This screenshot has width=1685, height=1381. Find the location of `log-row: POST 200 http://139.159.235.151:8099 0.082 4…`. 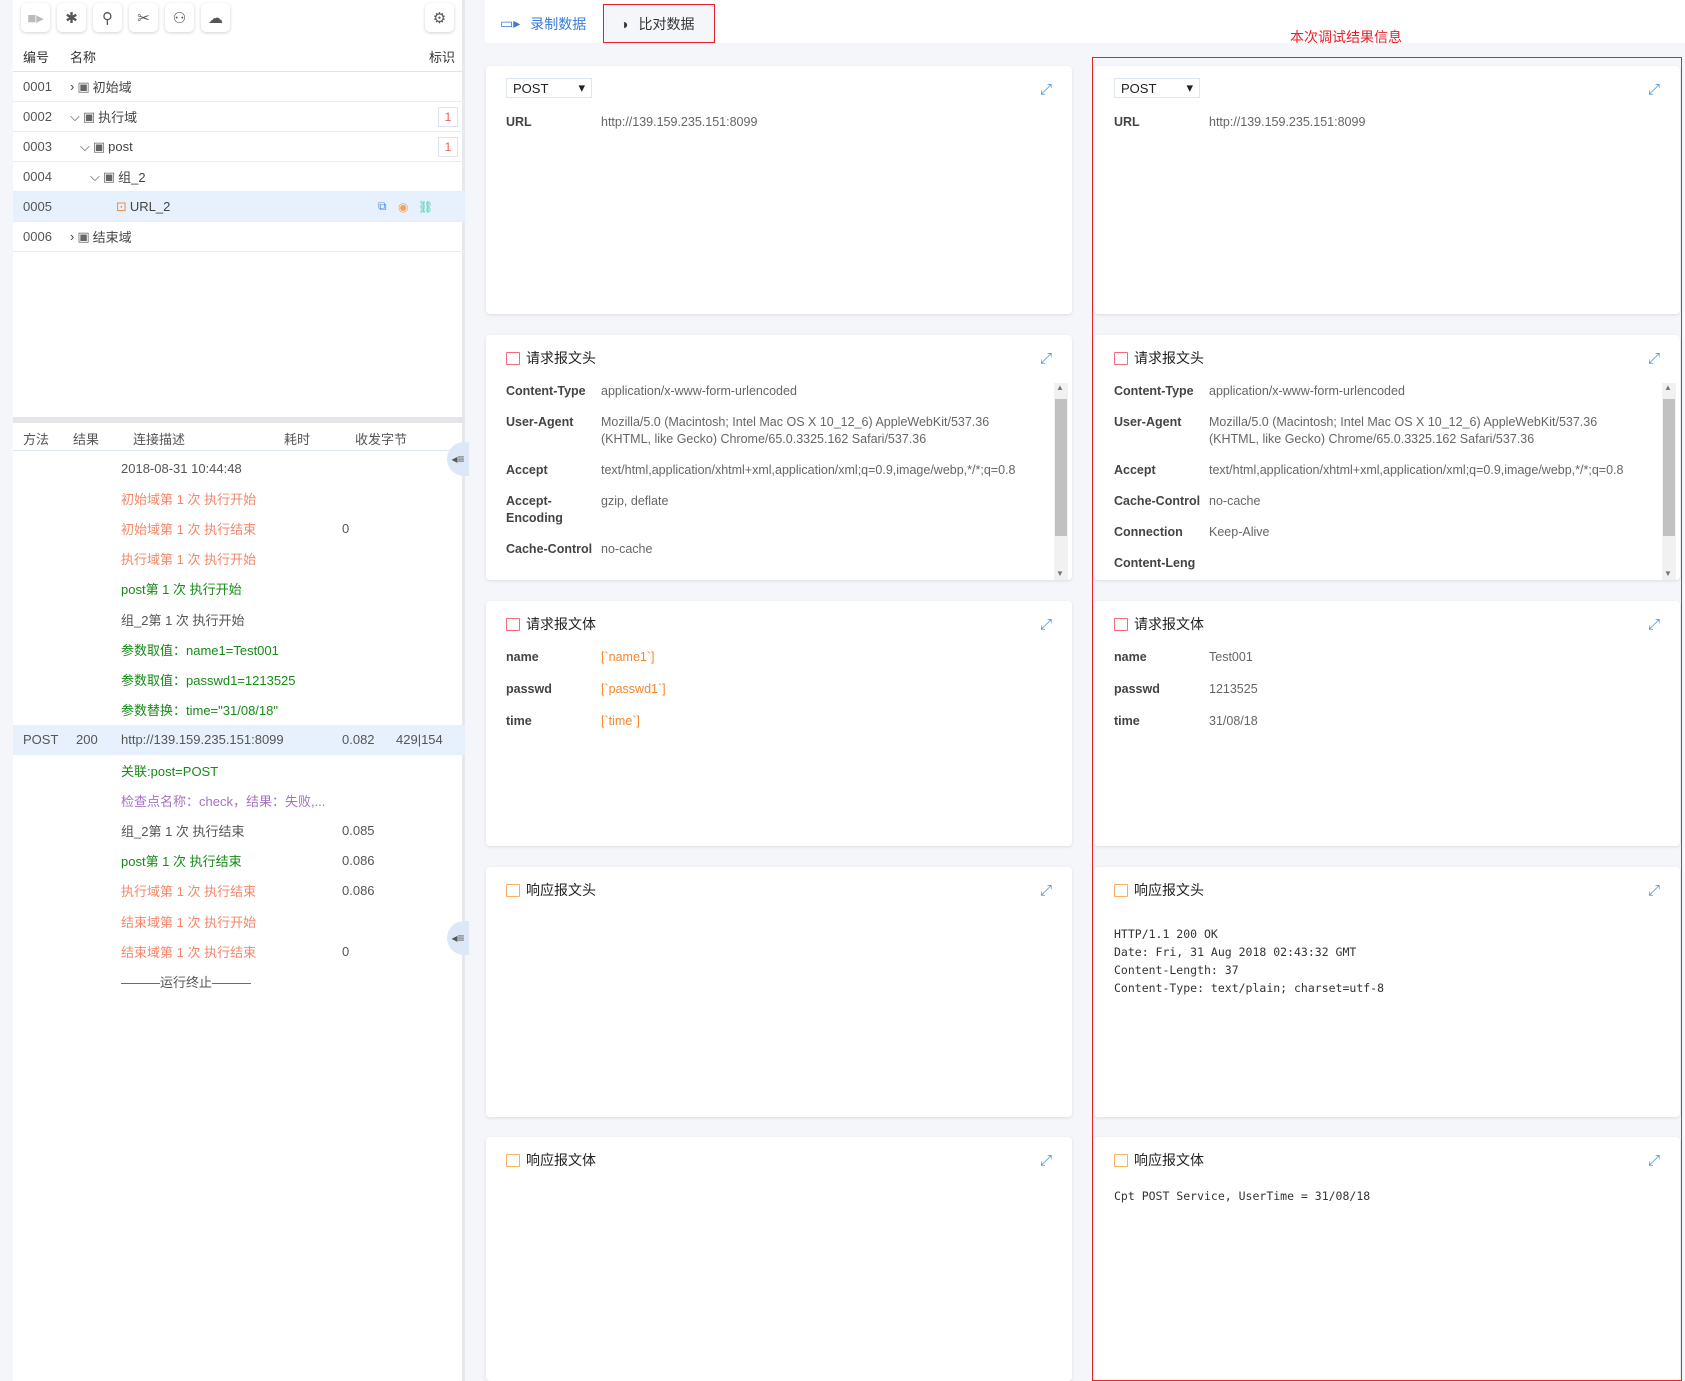

log-row: POST 200 http://139.159.235.151:8099 0.082 4… is located at coordinates (239, 739).